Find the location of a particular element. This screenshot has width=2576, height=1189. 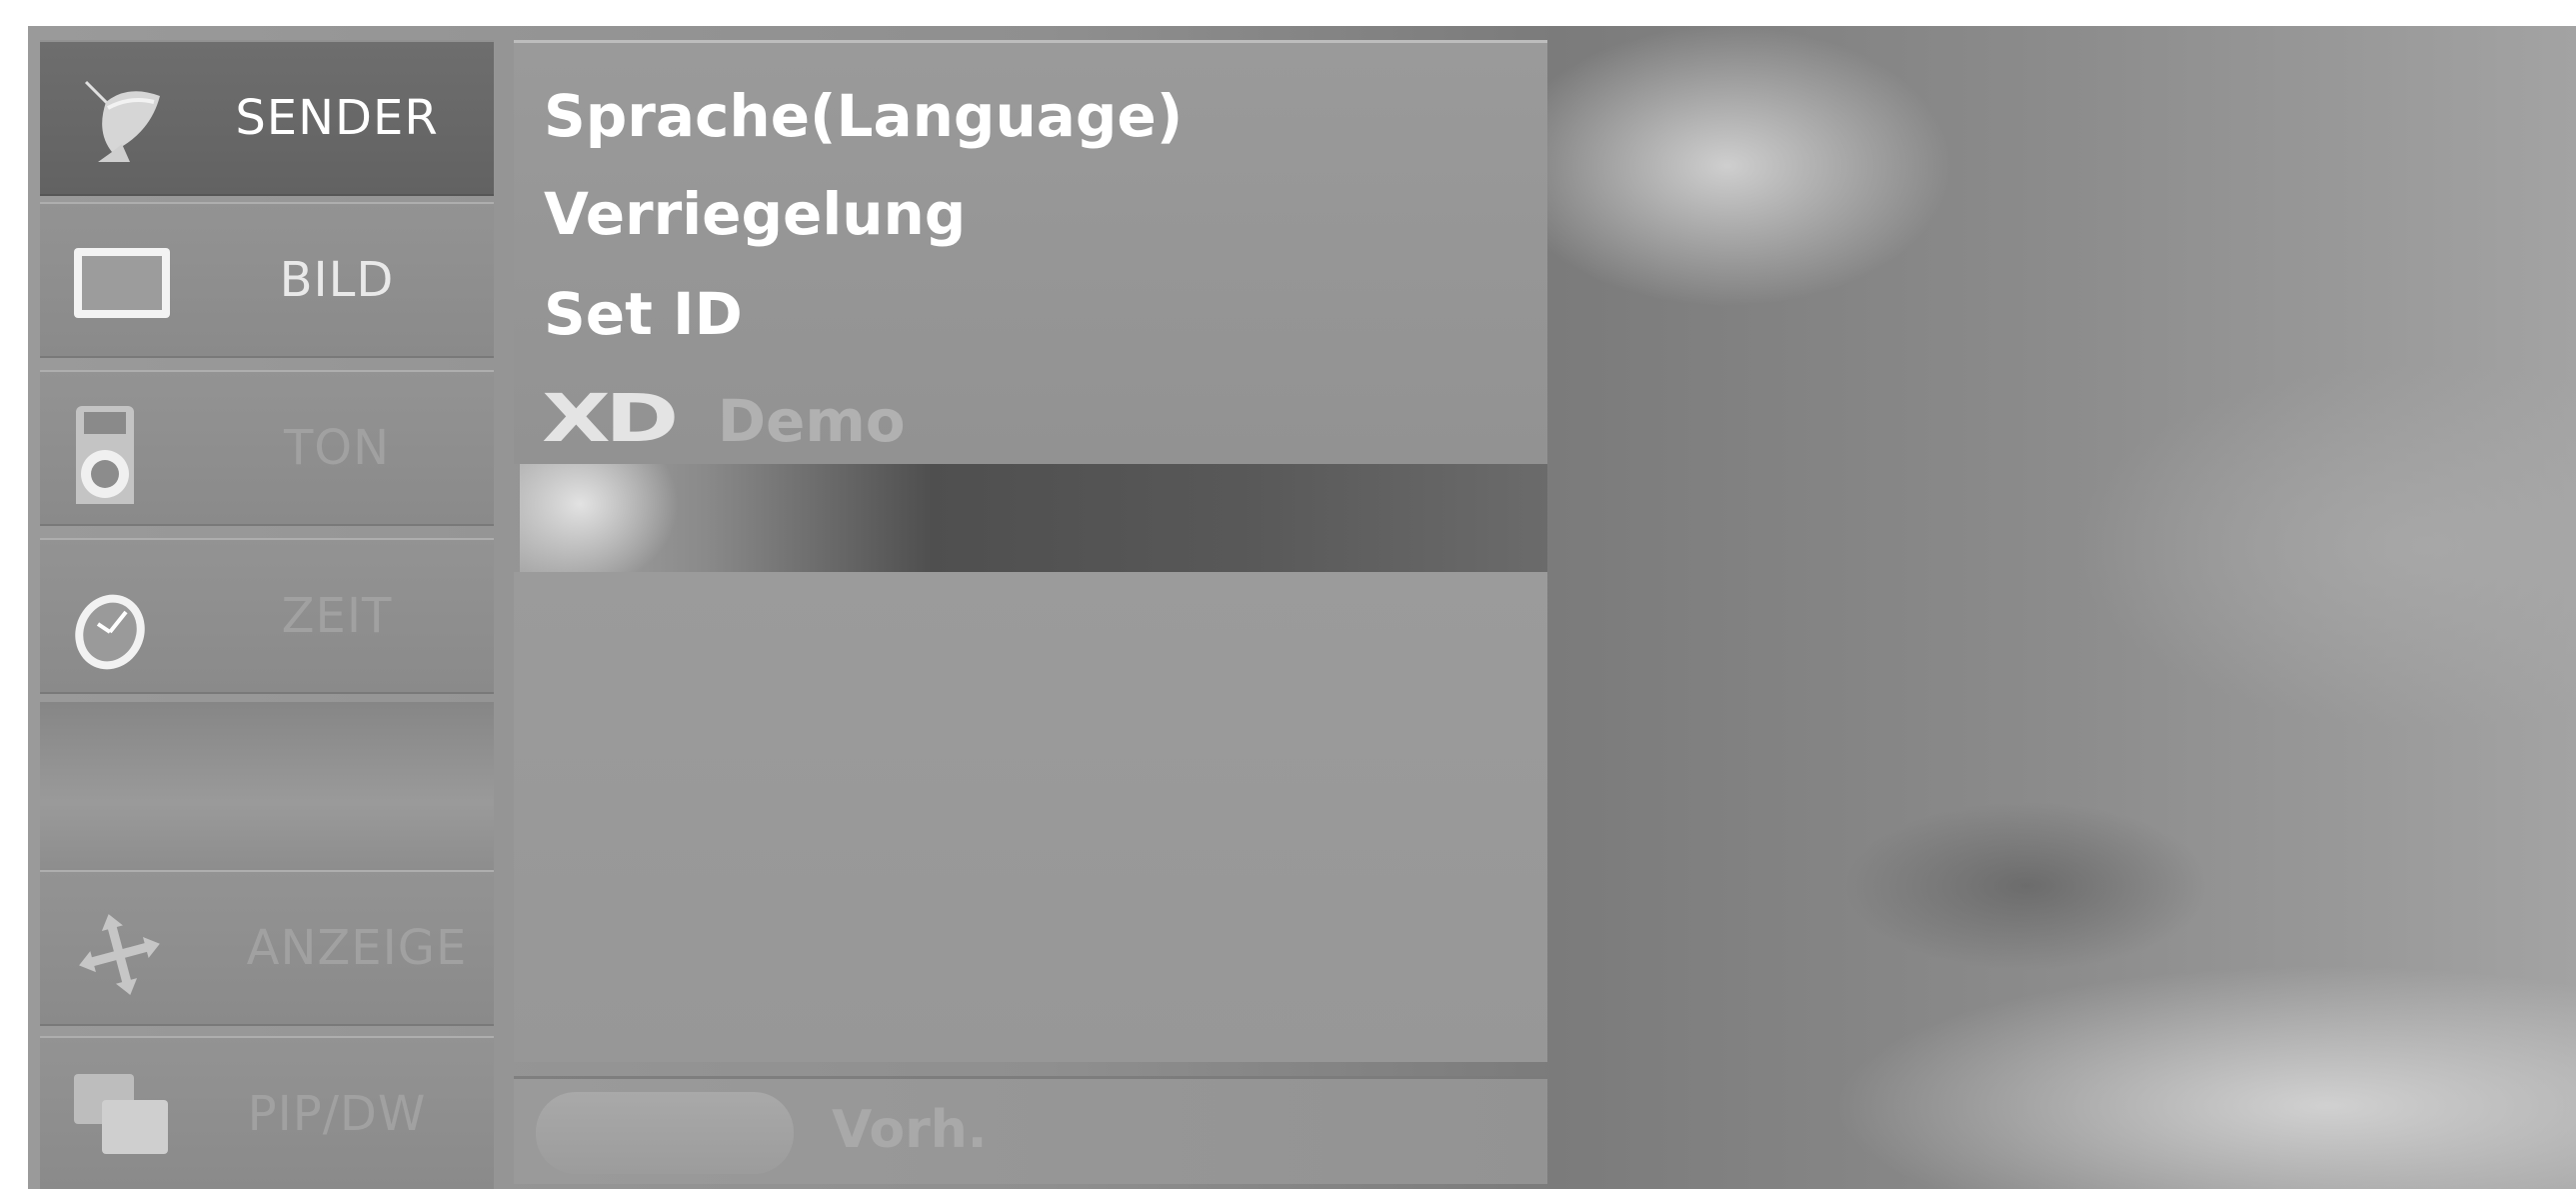

demo-label: Demo is located at coordinates (811, 421).